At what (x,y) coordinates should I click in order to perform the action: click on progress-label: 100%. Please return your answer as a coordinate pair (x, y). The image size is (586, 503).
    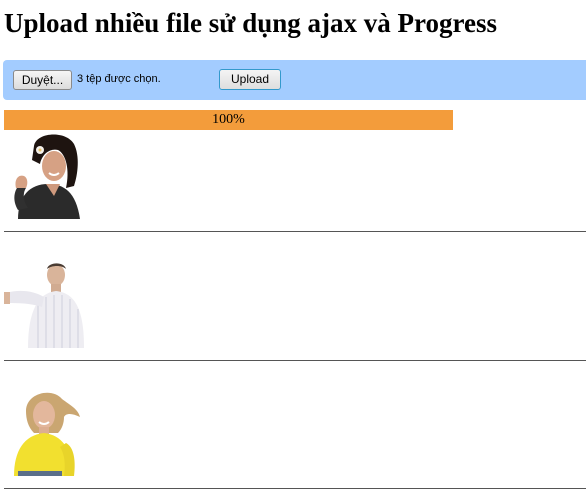
    Looking at the image, I should click on (228, 119).